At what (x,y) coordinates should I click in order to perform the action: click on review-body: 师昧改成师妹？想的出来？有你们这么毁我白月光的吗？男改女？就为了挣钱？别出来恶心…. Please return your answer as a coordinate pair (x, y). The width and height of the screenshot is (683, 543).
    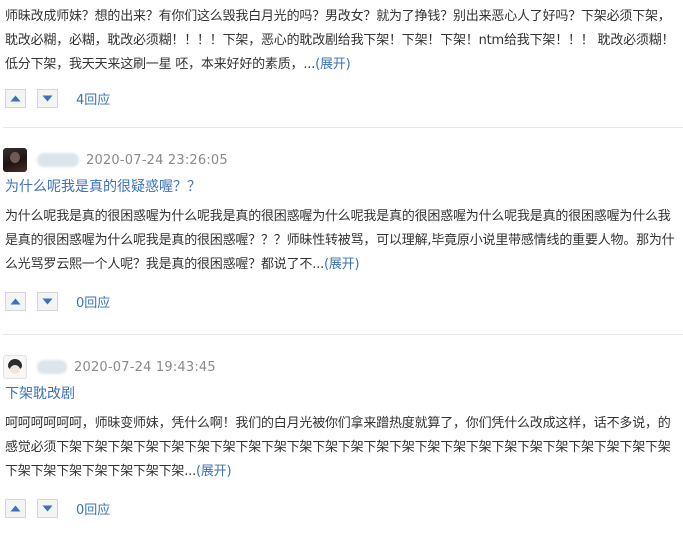
    Looking at the image, I should click on (341, 38).